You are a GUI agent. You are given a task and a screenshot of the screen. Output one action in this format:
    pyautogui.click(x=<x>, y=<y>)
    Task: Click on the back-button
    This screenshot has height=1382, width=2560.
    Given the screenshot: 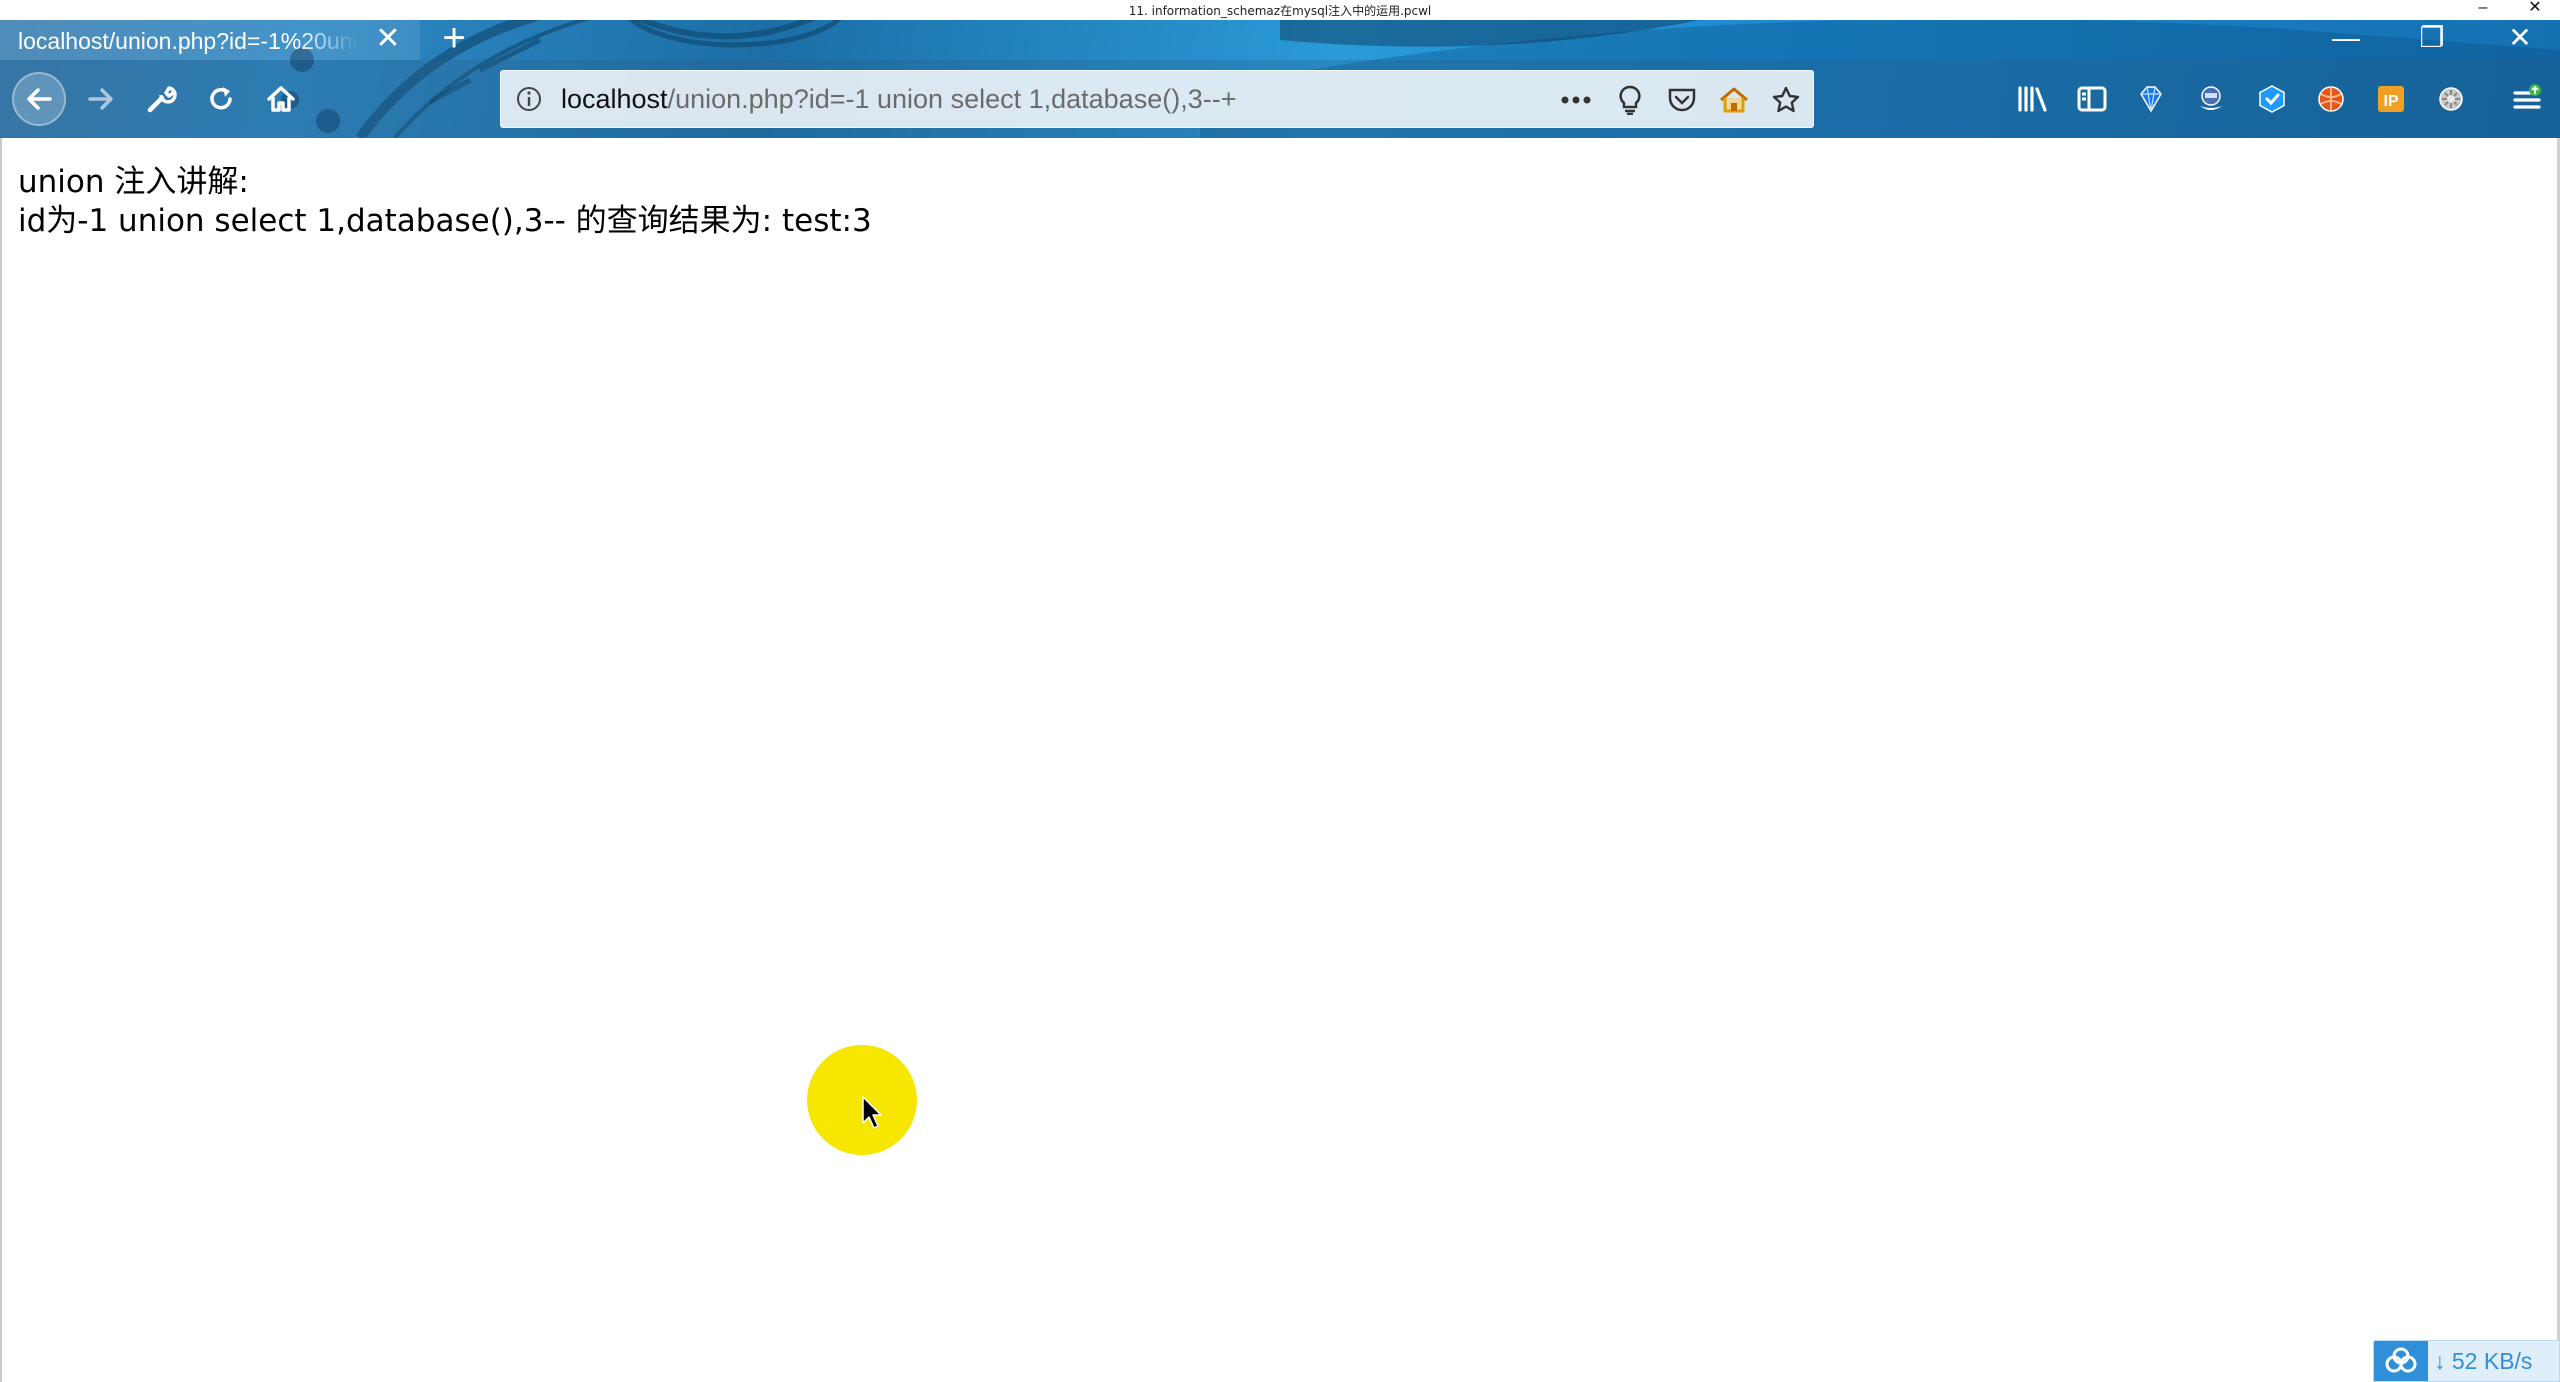 What is the action you would take?
    pyautogui.click(x=39, y=99)
    